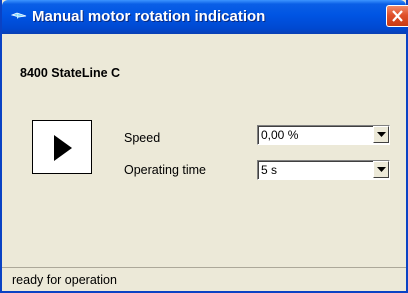  Describe the element at coordinates (18, 17) in the screenshot. I see `app-icon` at that location.